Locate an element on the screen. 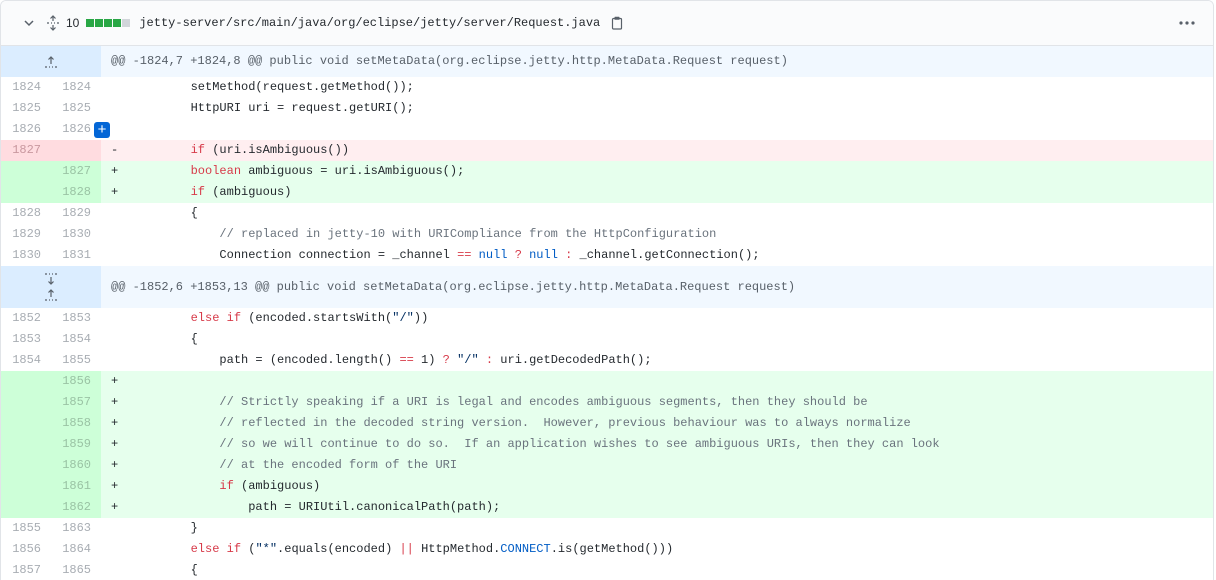  new-line-number: 1853 is located at coordinates (76, 318).